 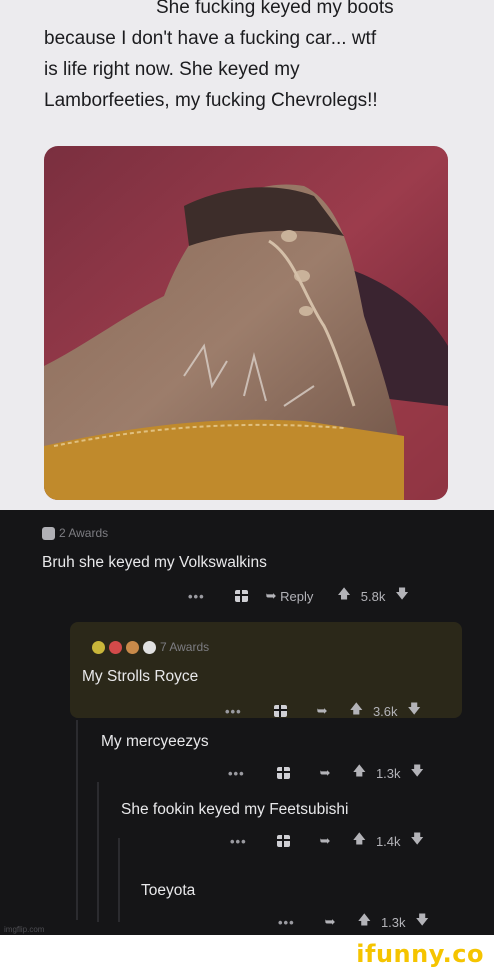 I want to click on comment-text: My Strolls Royce, so click(x=140, y=676).